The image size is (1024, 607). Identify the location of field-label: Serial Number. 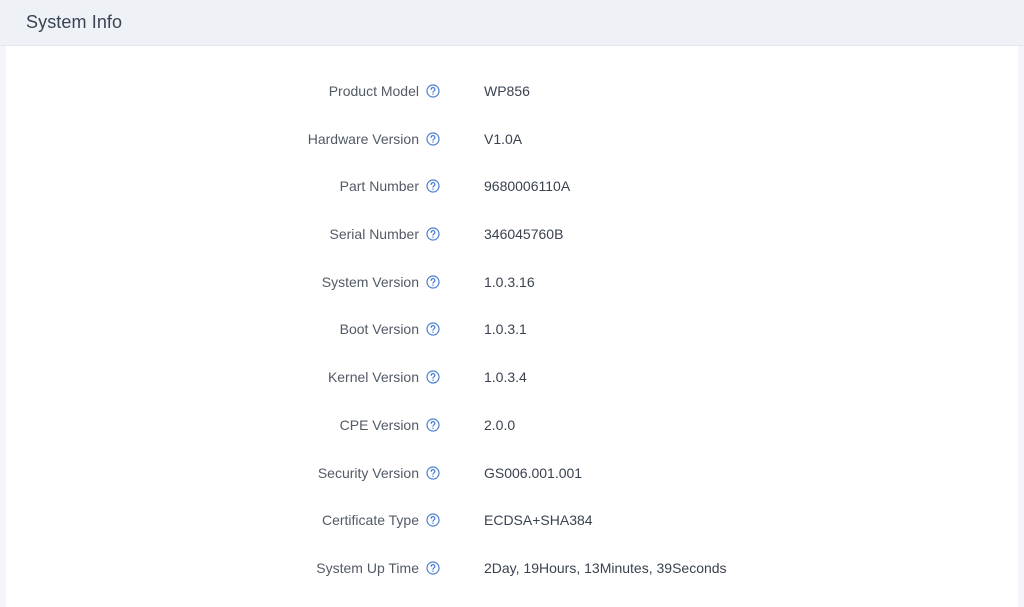
(374, 234).